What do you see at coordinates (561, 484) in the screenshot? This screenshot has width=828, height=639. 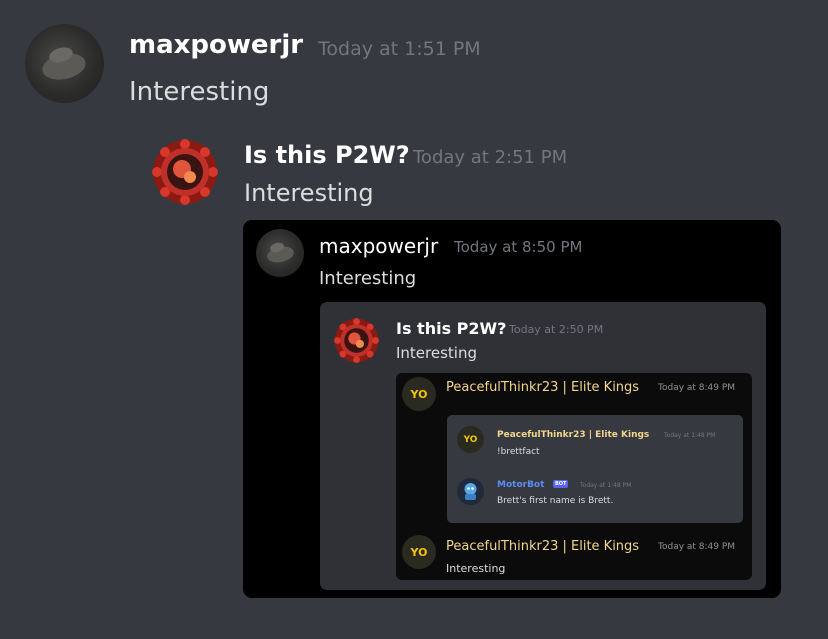 I see `bot-badge: BOT` at bounding box center [561, 484].